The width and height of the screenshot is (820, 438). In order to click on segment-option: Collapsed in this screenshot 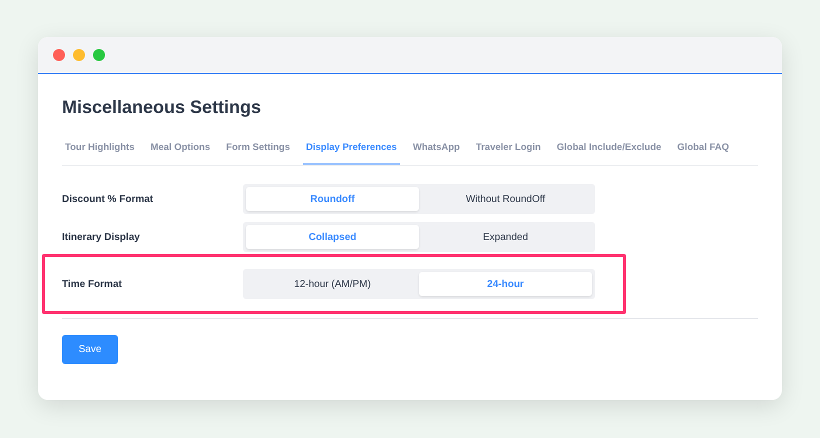, I will do `click(332, 237)`.